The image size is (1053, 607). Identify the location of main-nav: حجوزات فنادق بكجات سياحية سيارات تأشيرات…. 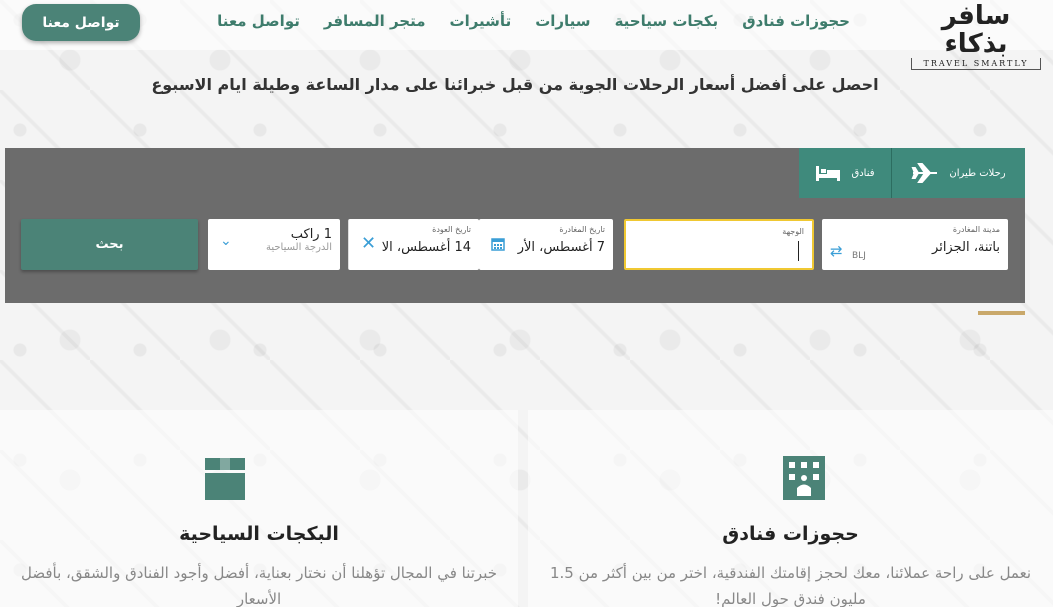
(533, 21).